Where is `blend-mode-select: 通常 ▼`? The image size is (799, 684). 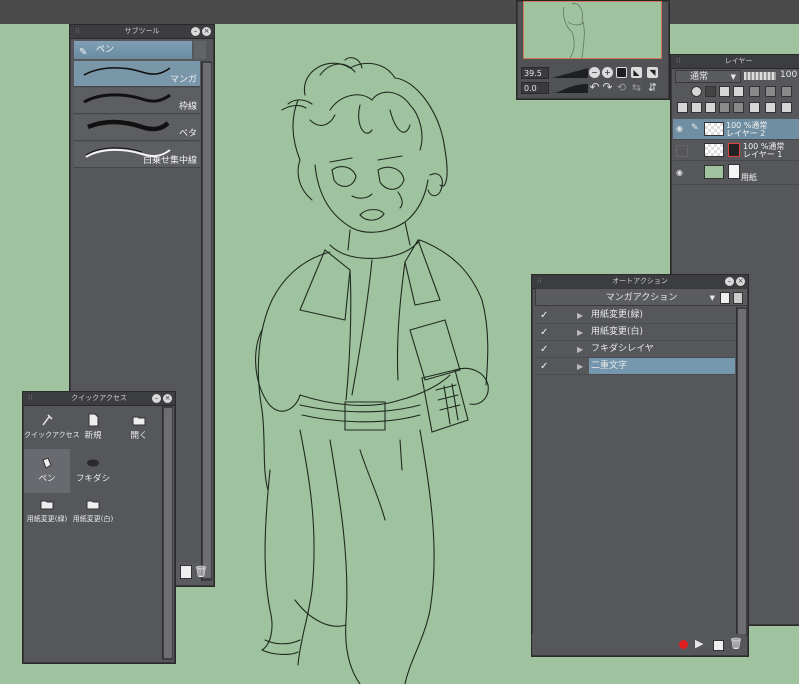
blend-mode-select: 通常 ▼ is located at coordinates (708, 76).